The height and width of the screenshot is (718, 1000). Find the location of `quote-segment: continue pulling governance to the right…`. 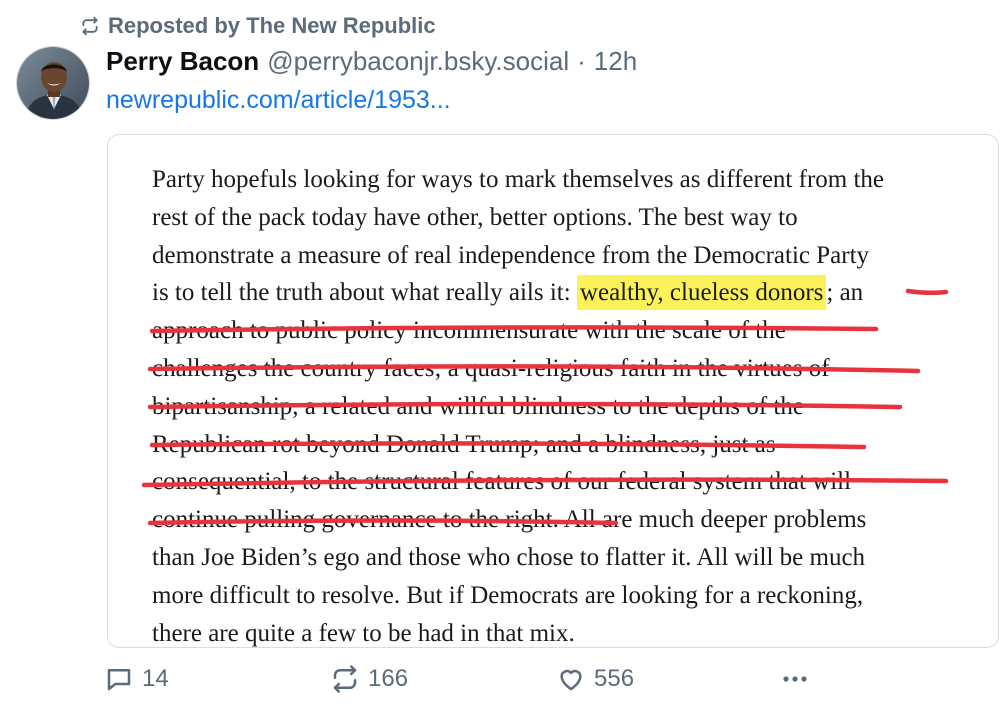

quote-segment: continue pulling governance to the right… is located at coordinates (355, 520).